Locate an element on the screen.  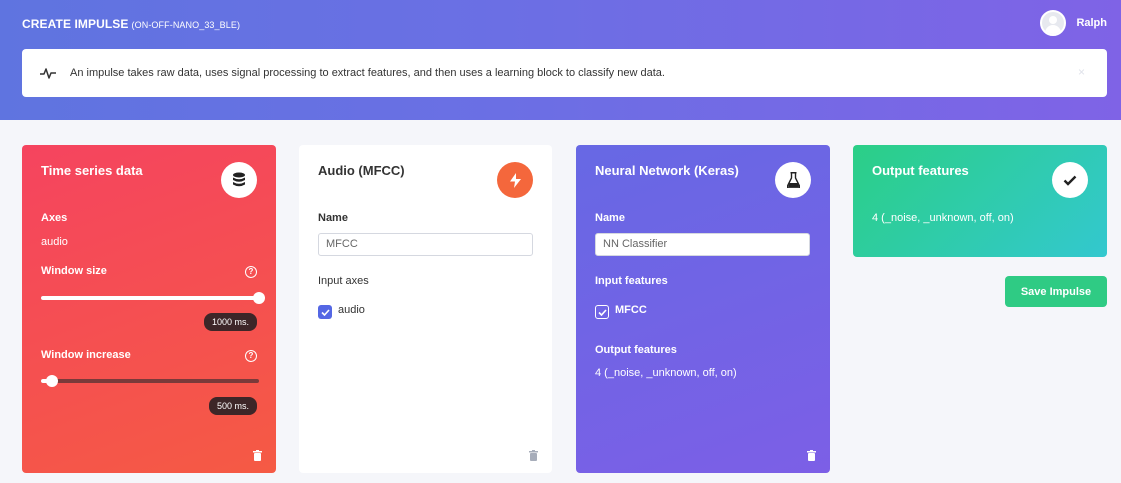
axis-checkbox is located at coordinates (325, 312).